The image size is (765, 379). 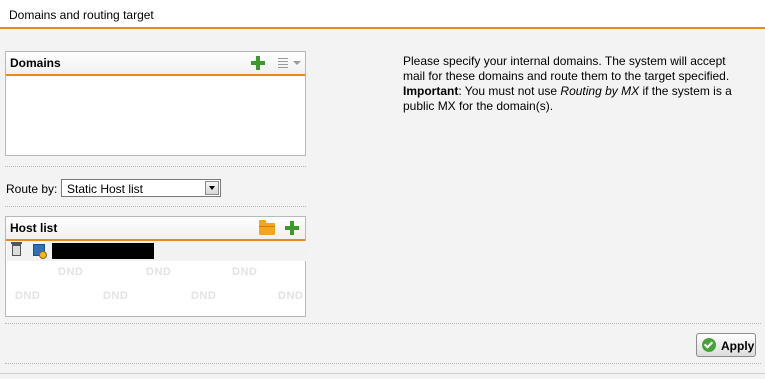 I want to click on check-icon, so click(x=709, y=345).